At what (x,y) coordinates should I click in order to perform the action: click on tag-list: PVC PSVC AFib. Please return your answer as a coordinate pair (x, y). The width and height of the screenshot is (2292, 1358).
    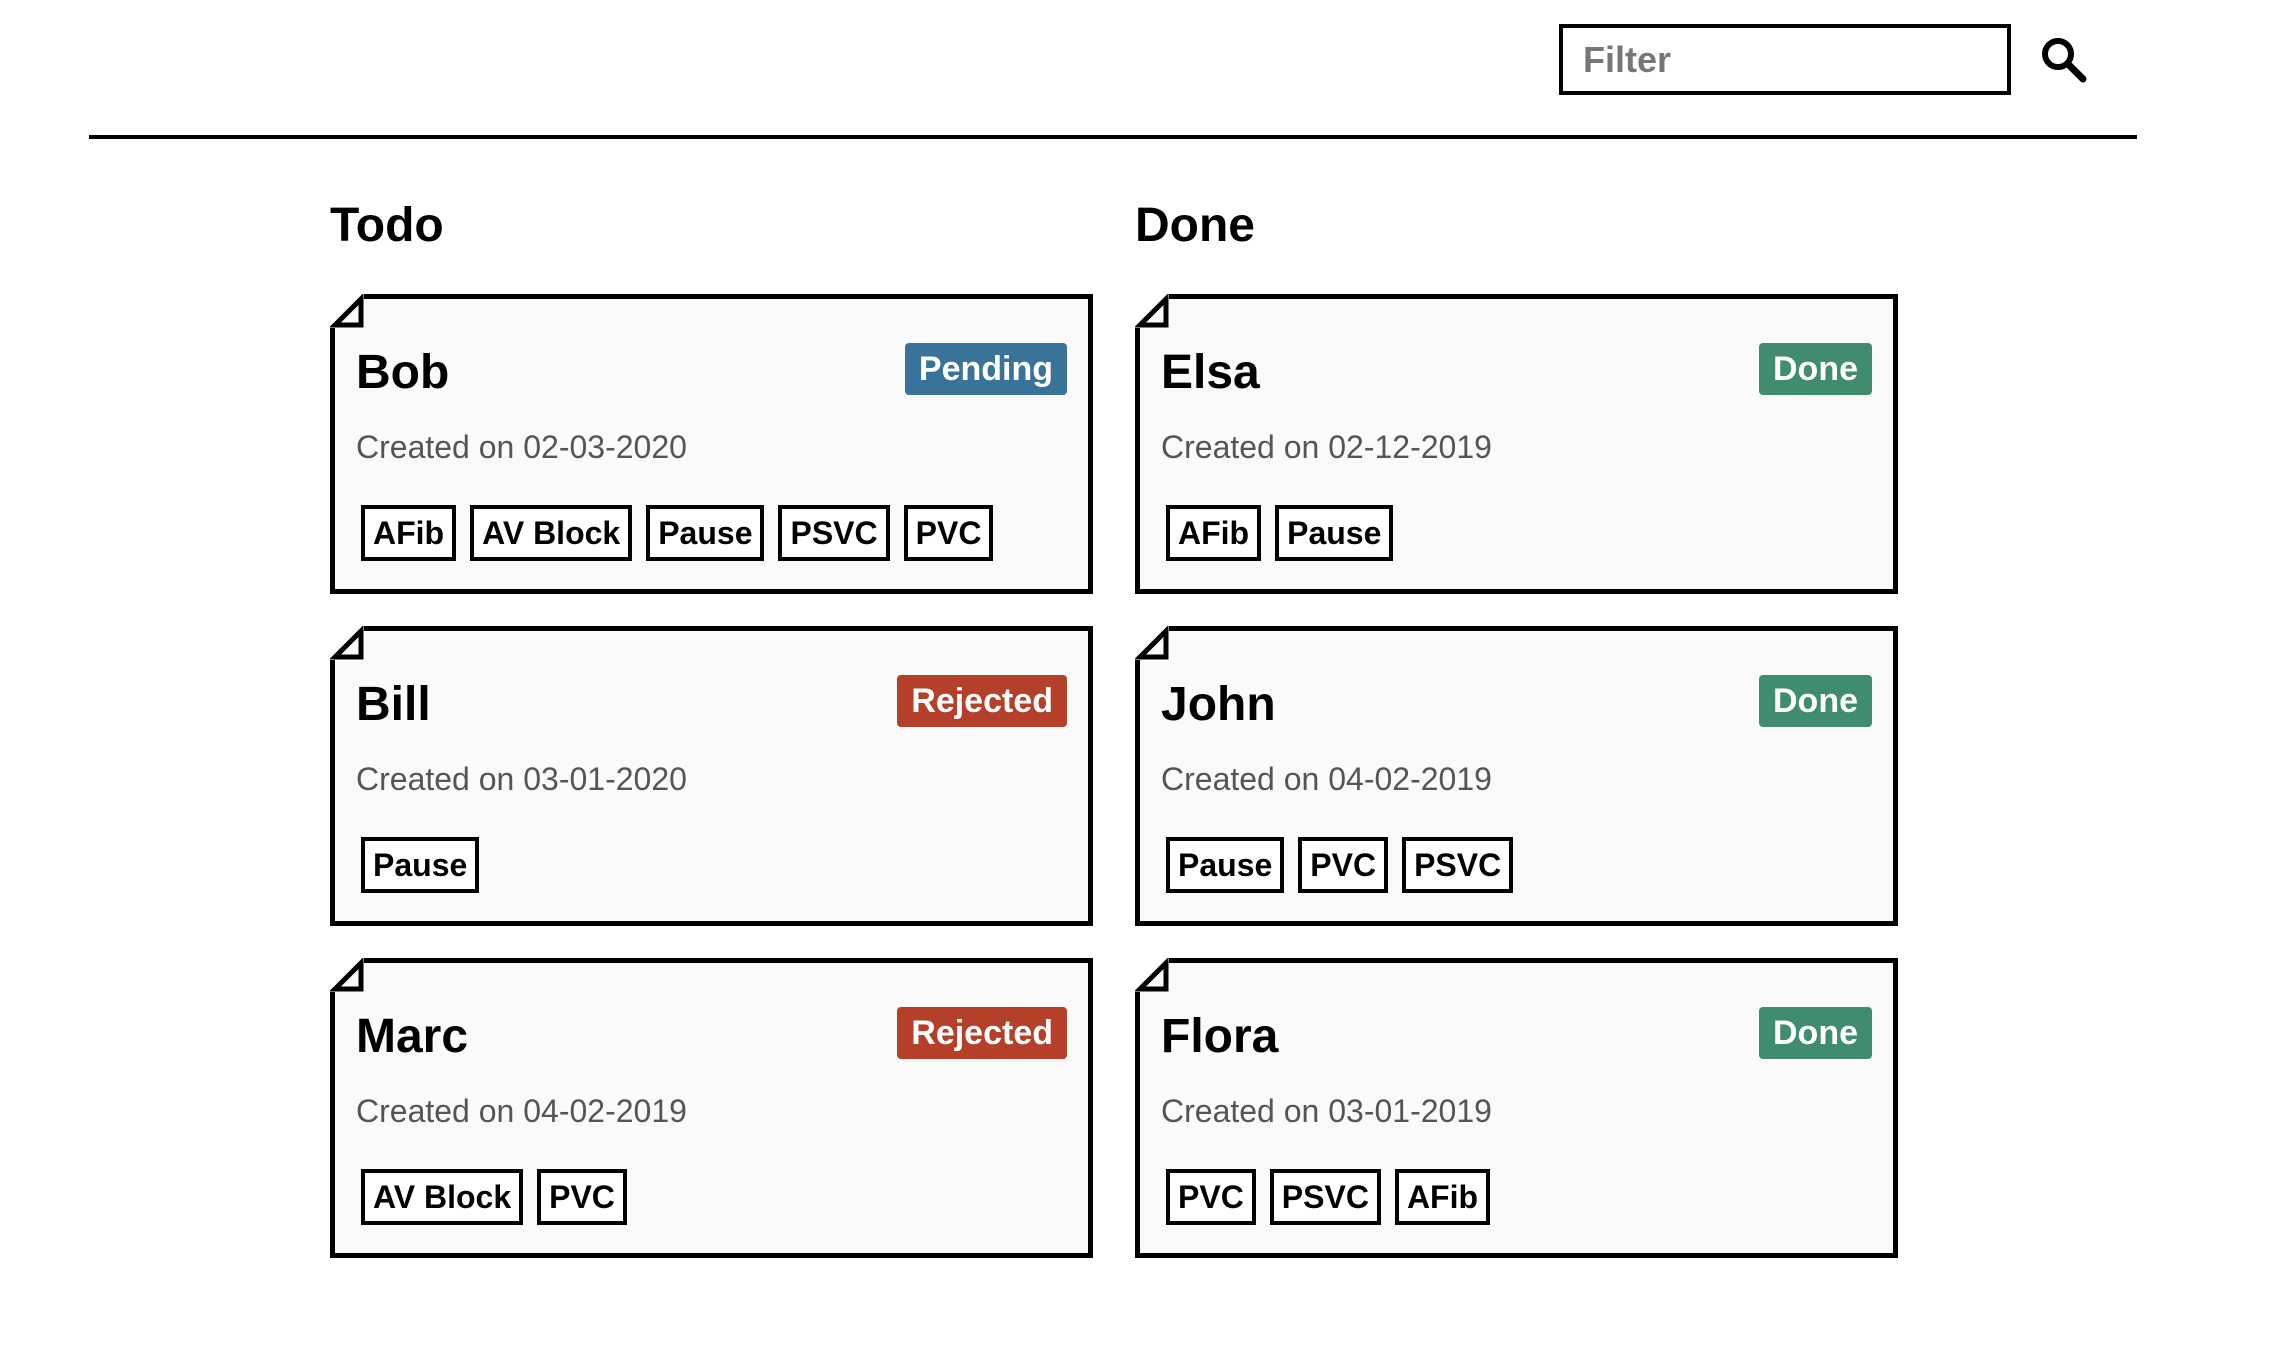
    Looking at the image, I should click on (1328, 1197).